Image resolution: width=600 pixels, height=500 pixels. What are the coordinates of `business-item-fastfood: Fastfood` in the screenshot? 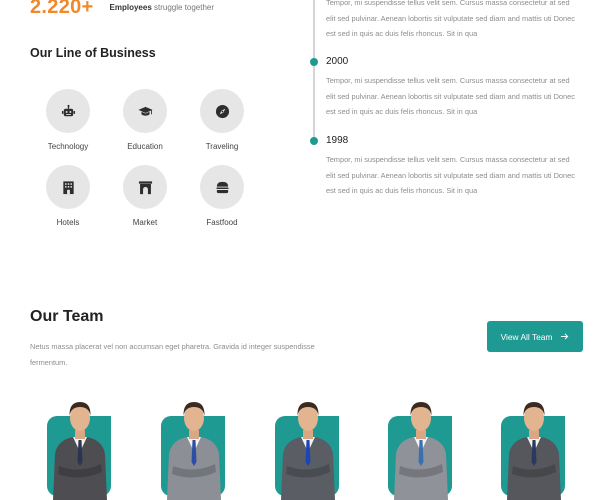 It's located at (222, 196).